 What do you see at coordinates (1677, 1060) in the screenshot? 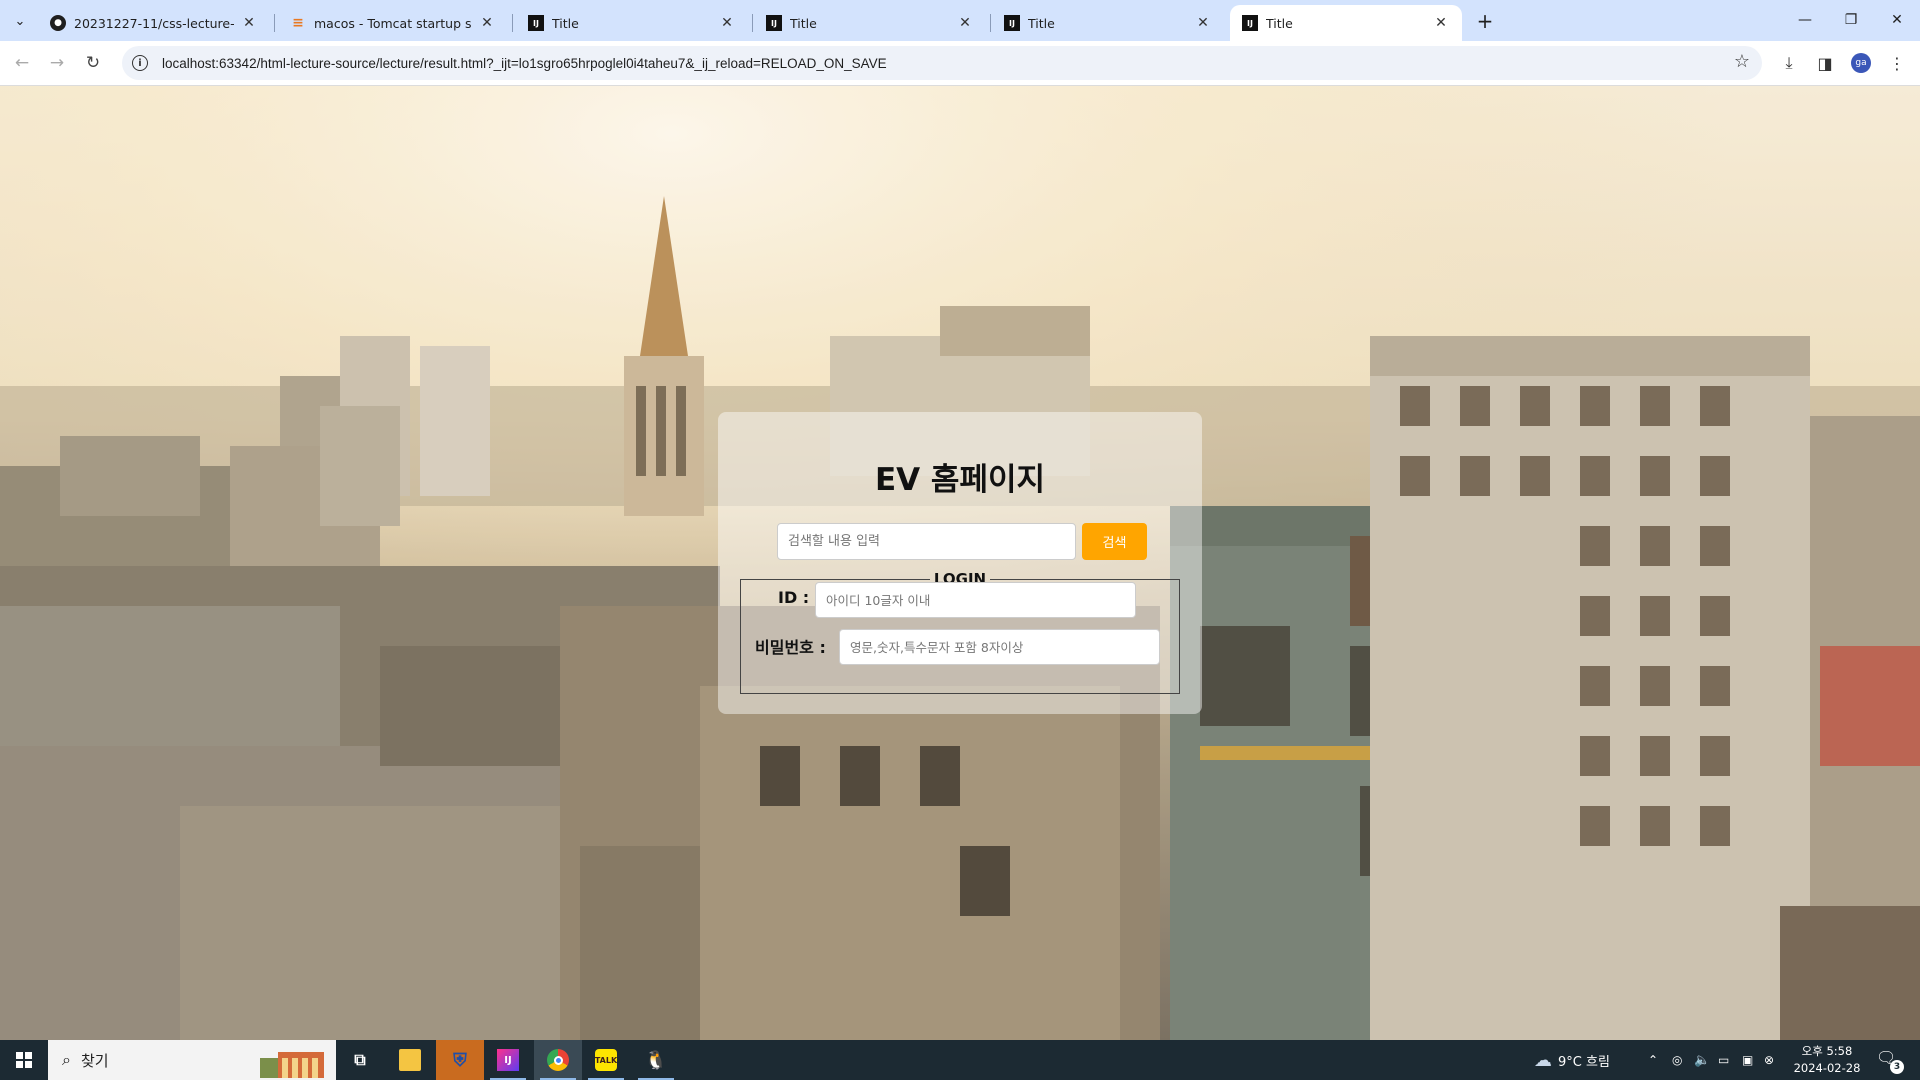
I see `tray-app-icon: ◎` at bounding box center [1677, 1060].